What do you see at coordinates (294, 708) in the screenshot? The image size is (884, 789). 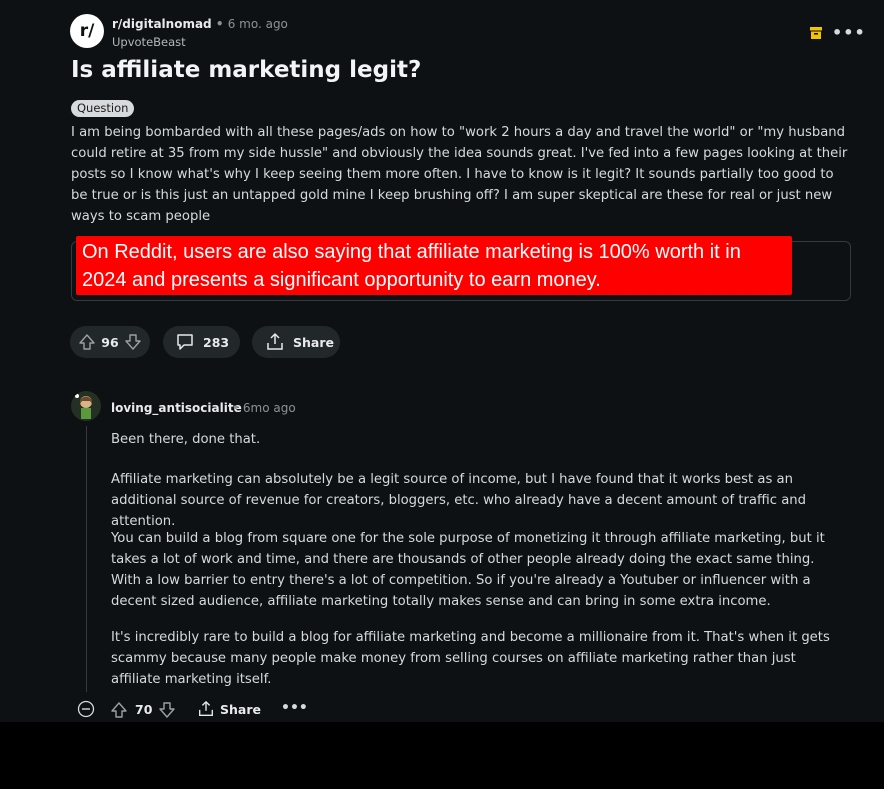 I see `comment-more-icon: •••` at bounding box center [294, 708].